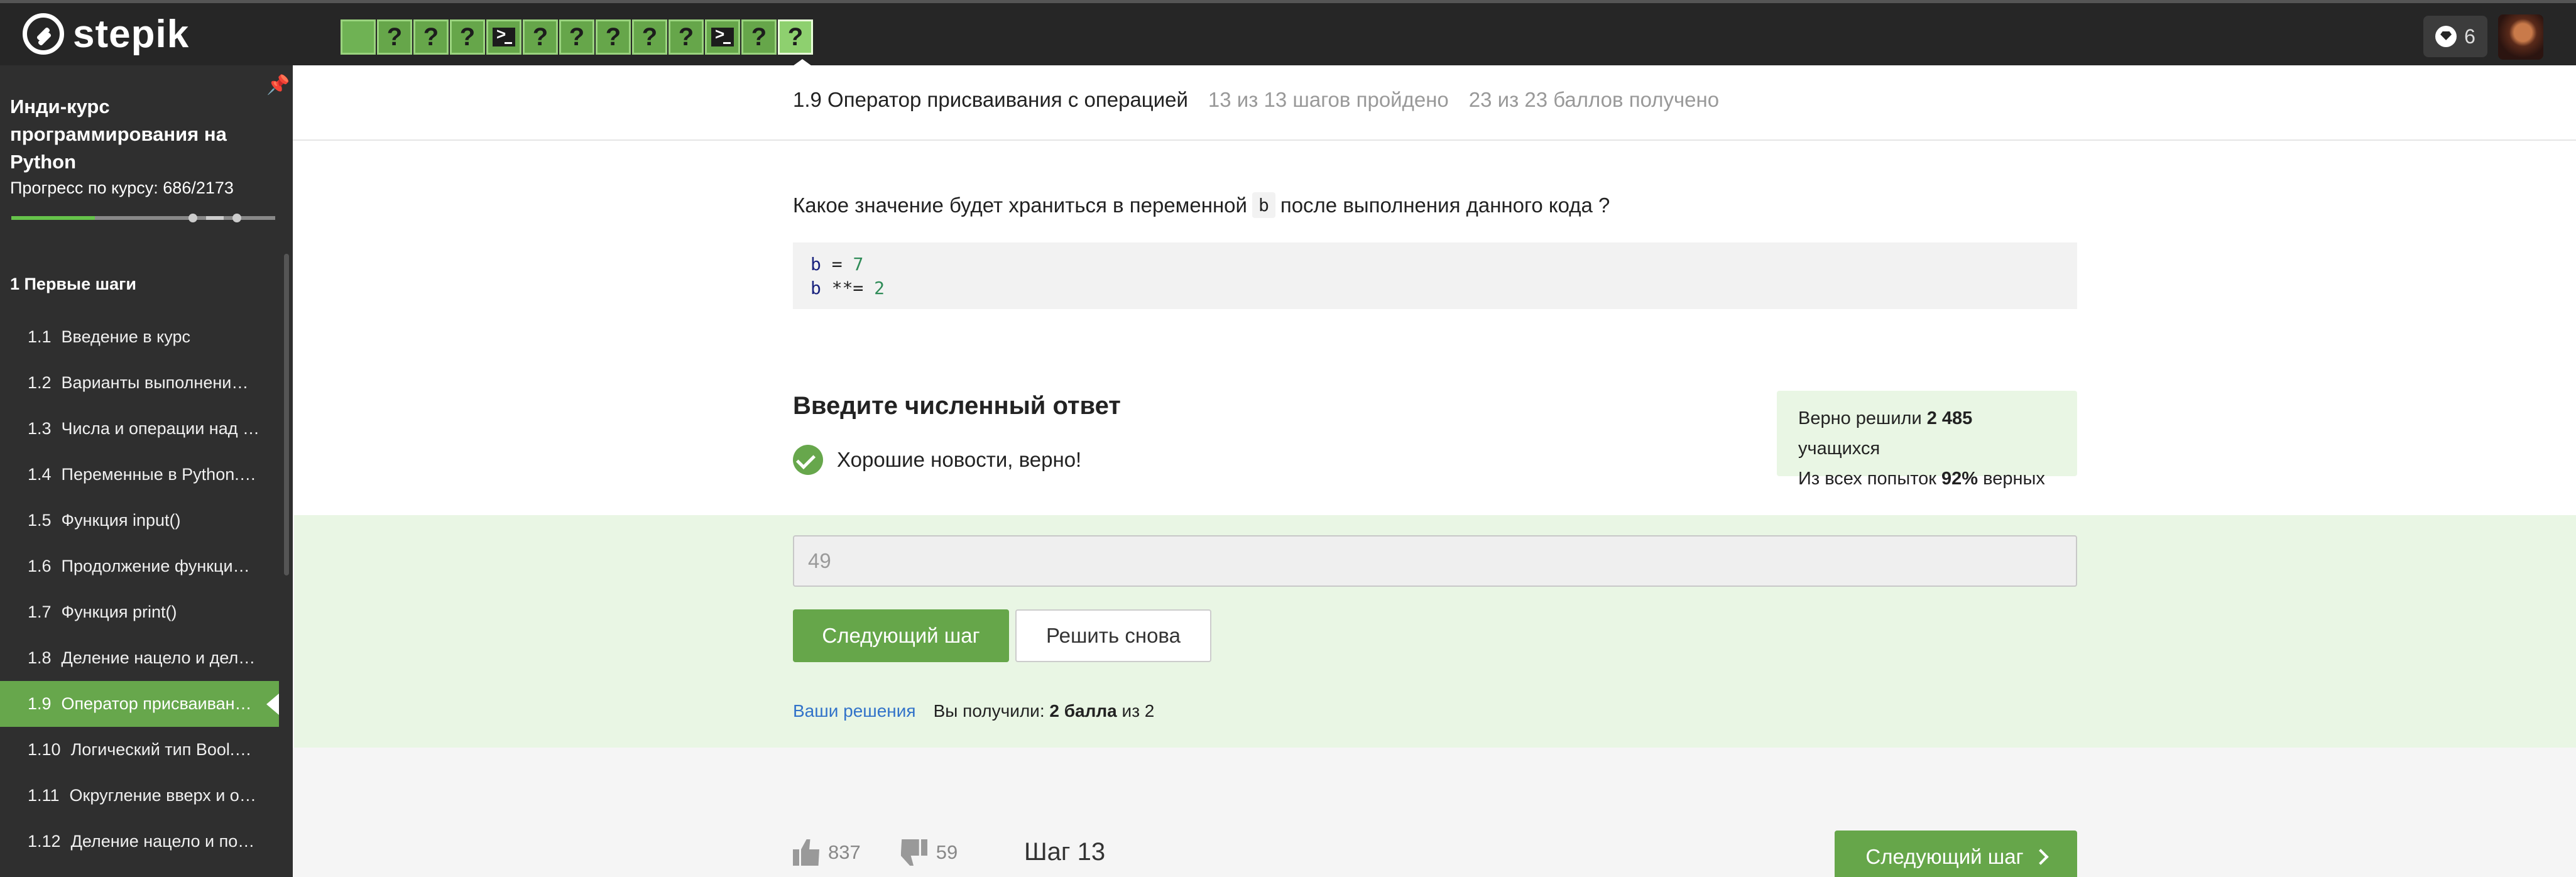 The width and height of the screenshot is (2576, 877). What do you see at coordinates (989, 711) in the screenshot?
I see `score-prefix: Вы получили:` at bounding box center [989, 711].